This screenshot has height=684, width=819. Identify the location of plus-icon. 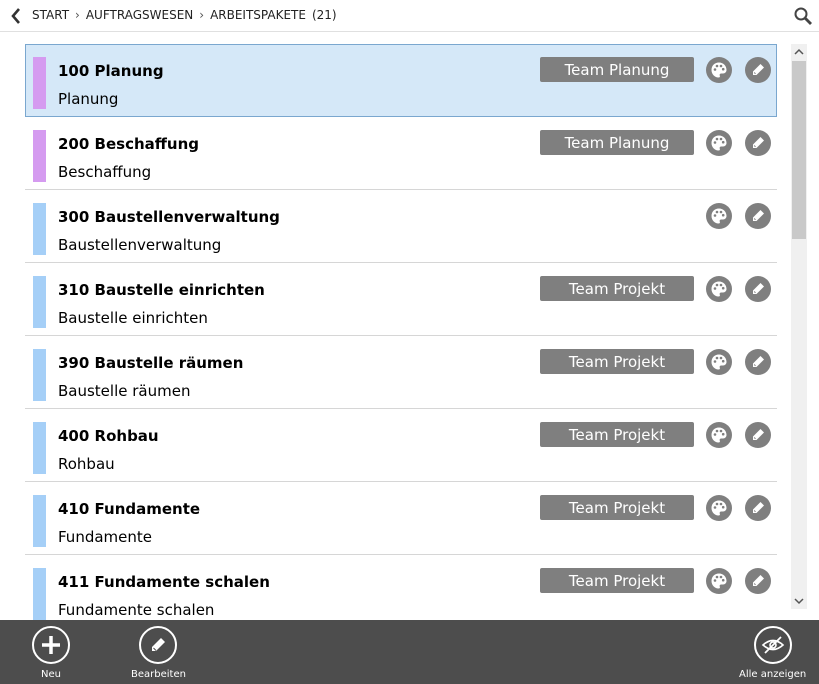
(51, 645).